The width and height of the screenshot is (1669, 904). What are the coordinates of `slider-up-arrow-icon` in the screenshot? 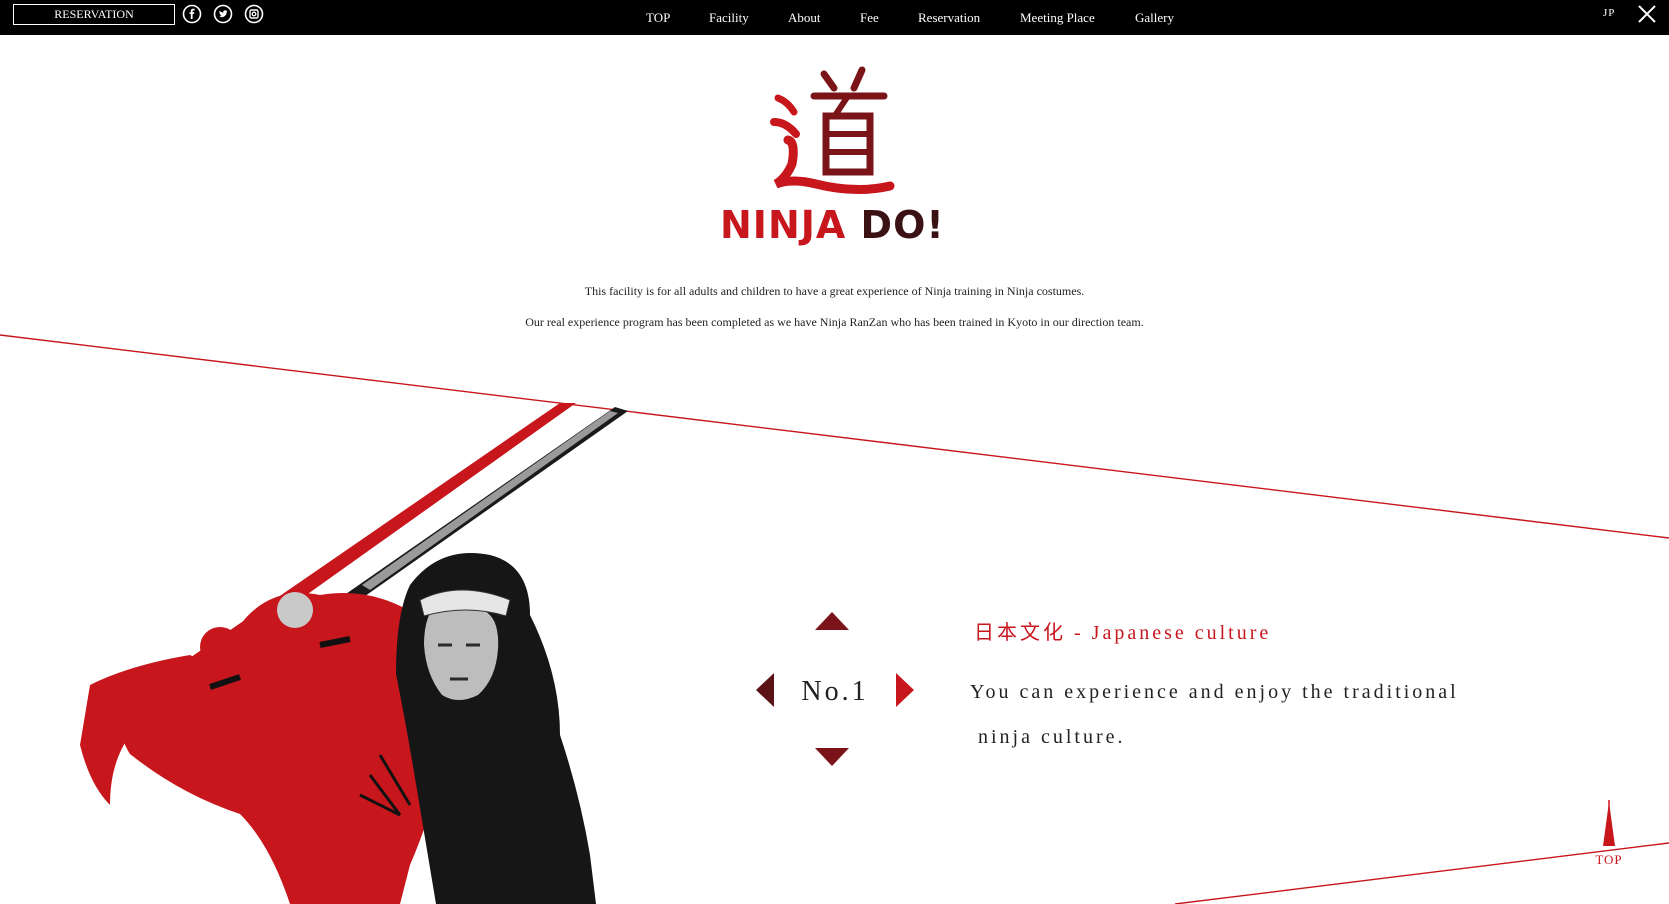 It's located at (832, 621).